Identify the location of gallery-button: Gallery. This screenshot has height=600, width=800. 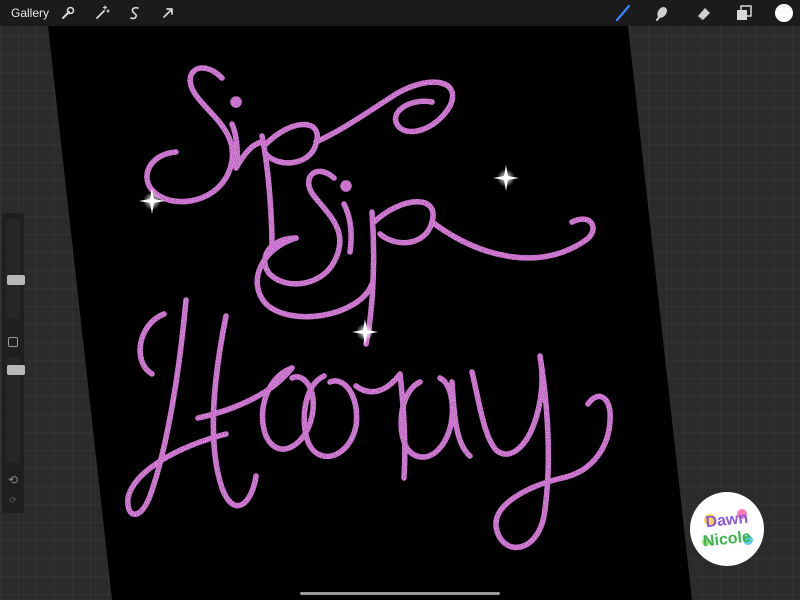
(30, 13).